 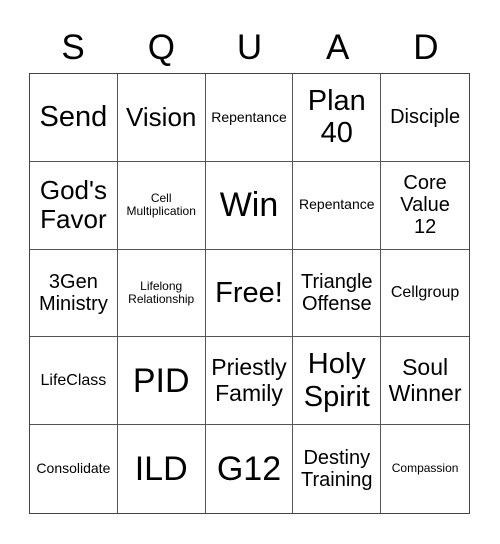 I want to click on bingo-cell: Compassion, so click(x=425, y=469).